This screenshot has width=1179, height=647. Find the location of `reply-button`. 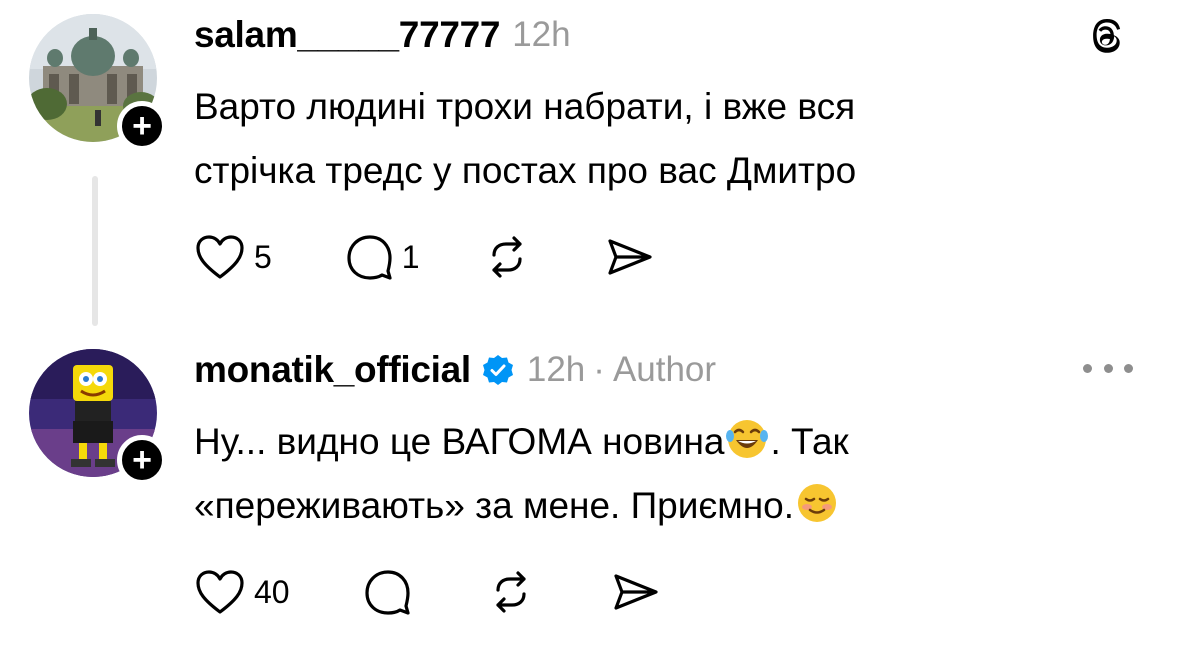

reply-button is located at coordinates (387, 592).